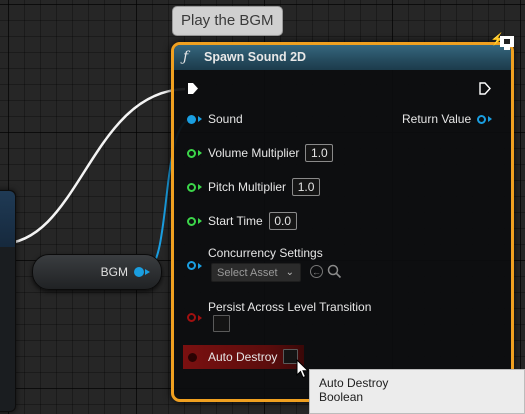  I want to click on offscreen-node-header, so click(7, 219).